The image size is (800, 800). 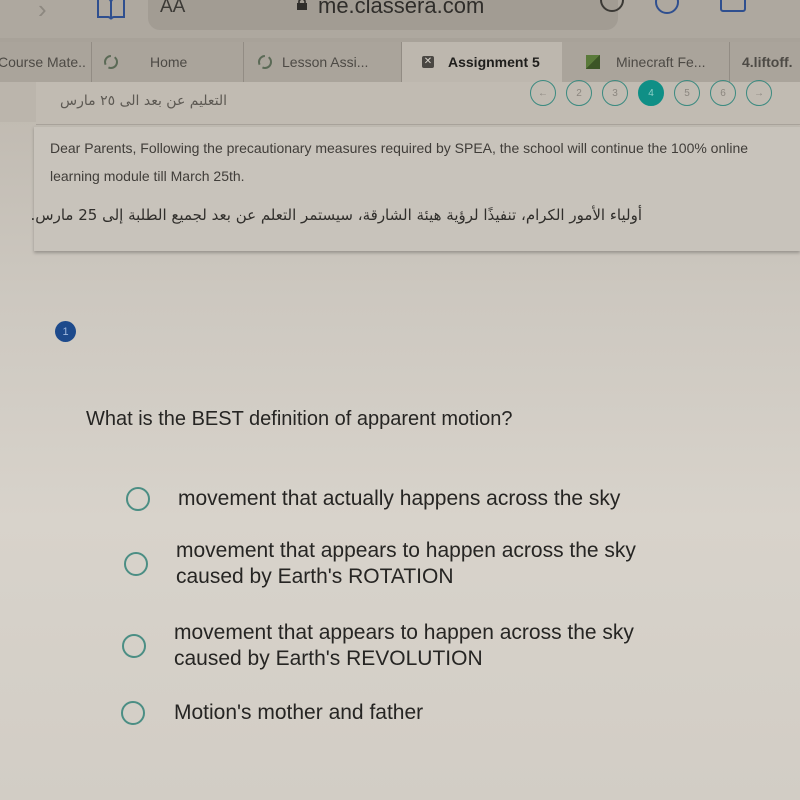 What do you see at coordinates (111, 10) in the screenshot?
I see `bookmarks-book-icon` at bounding box center [111, 10].